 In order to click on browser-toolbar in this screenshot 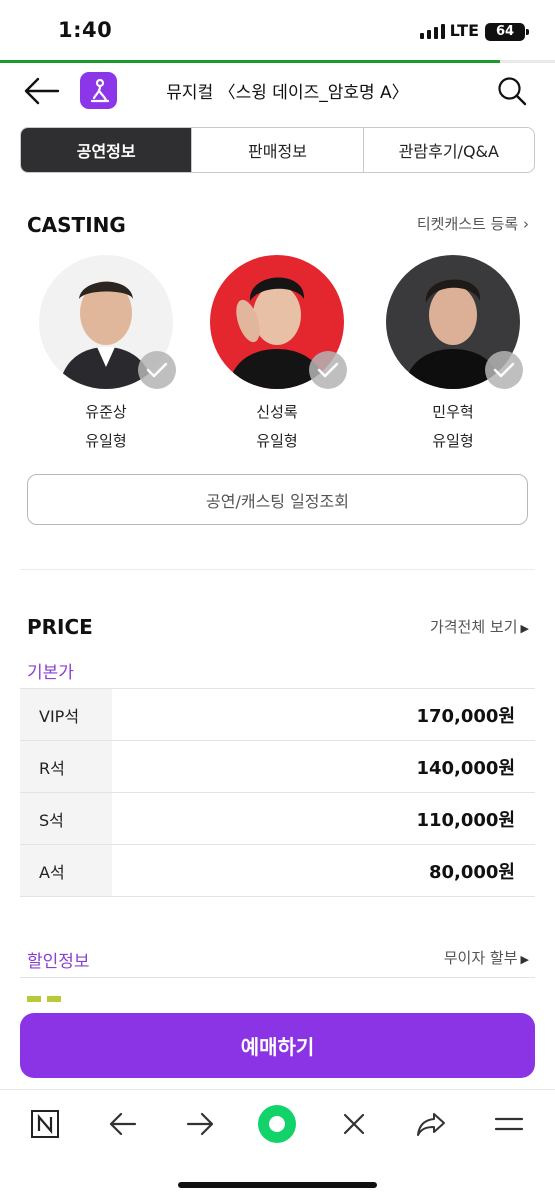, I will do `click(277, 1125)`.